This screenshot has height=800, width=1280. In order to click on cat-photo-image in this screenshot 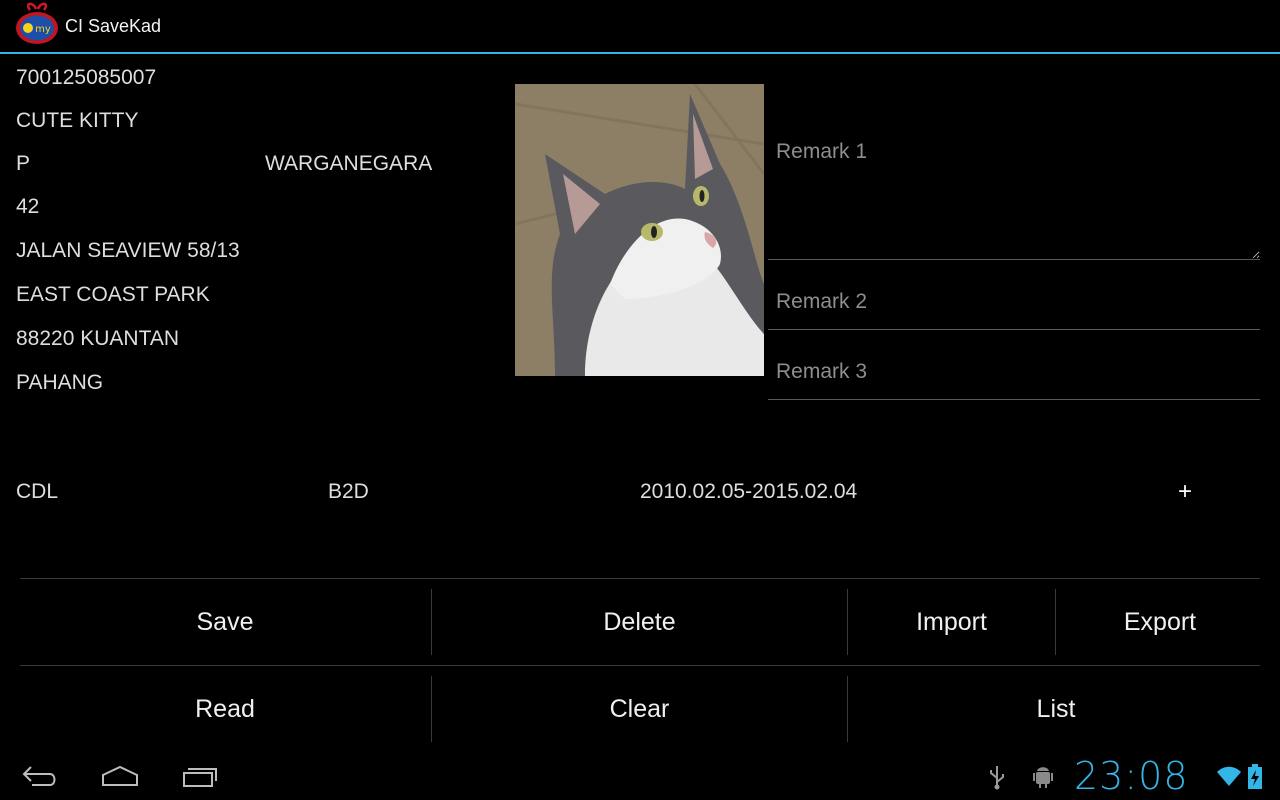, I will do `click(639, 230)`.